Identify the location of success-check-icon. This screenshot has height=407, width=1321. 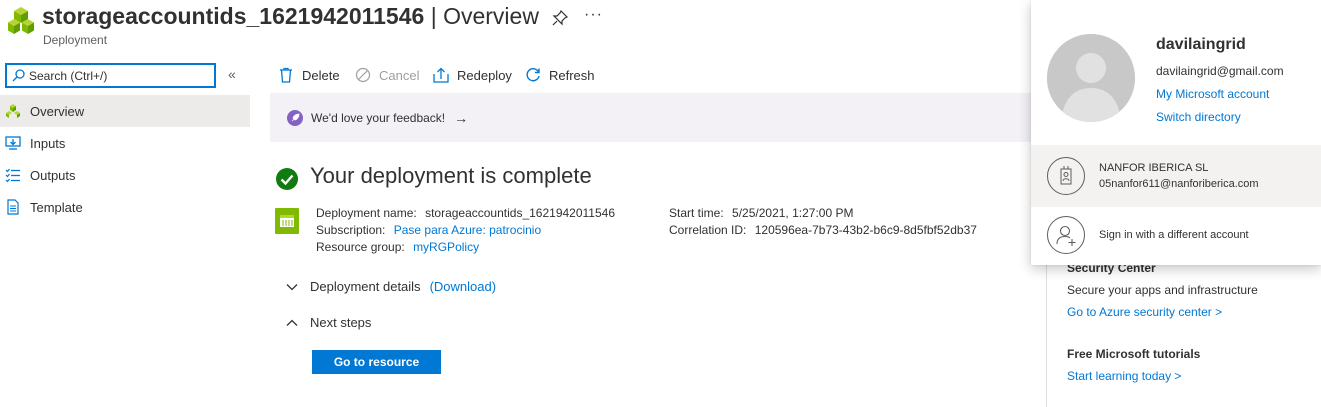
(287, 179).